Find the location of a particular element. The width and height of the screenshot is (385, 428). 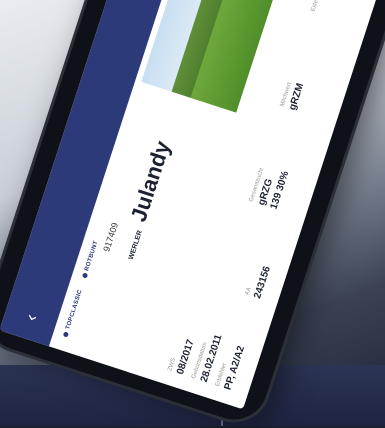

animal-title: WERLER Julandy is located at coordinates (145, 200).